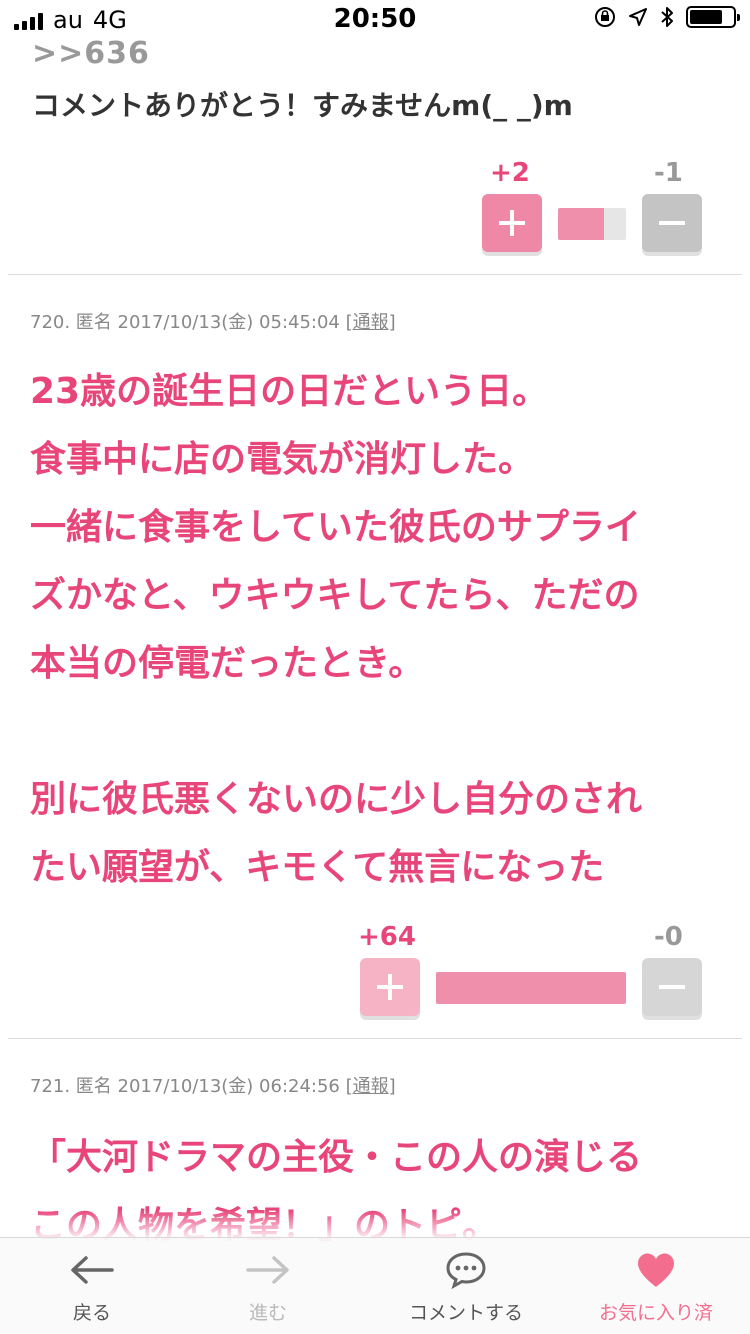  What do you see at coordinates (713, 17) in the screenshot?
I see `battery-icon` at bounding box center [713, 17].